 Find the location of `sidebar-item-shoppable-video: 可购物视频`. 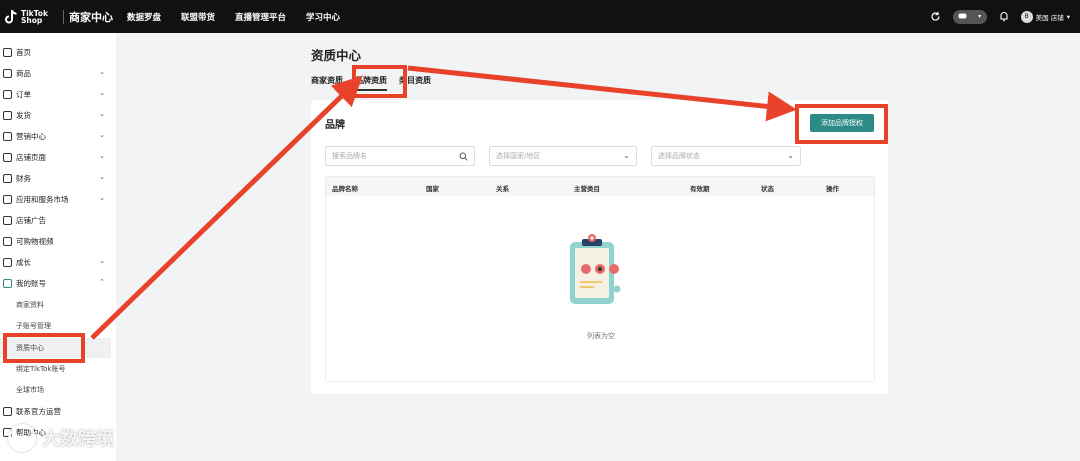

sidebar-item-shoppable-video: 可购物视频 is located at coordinates (55, 241).